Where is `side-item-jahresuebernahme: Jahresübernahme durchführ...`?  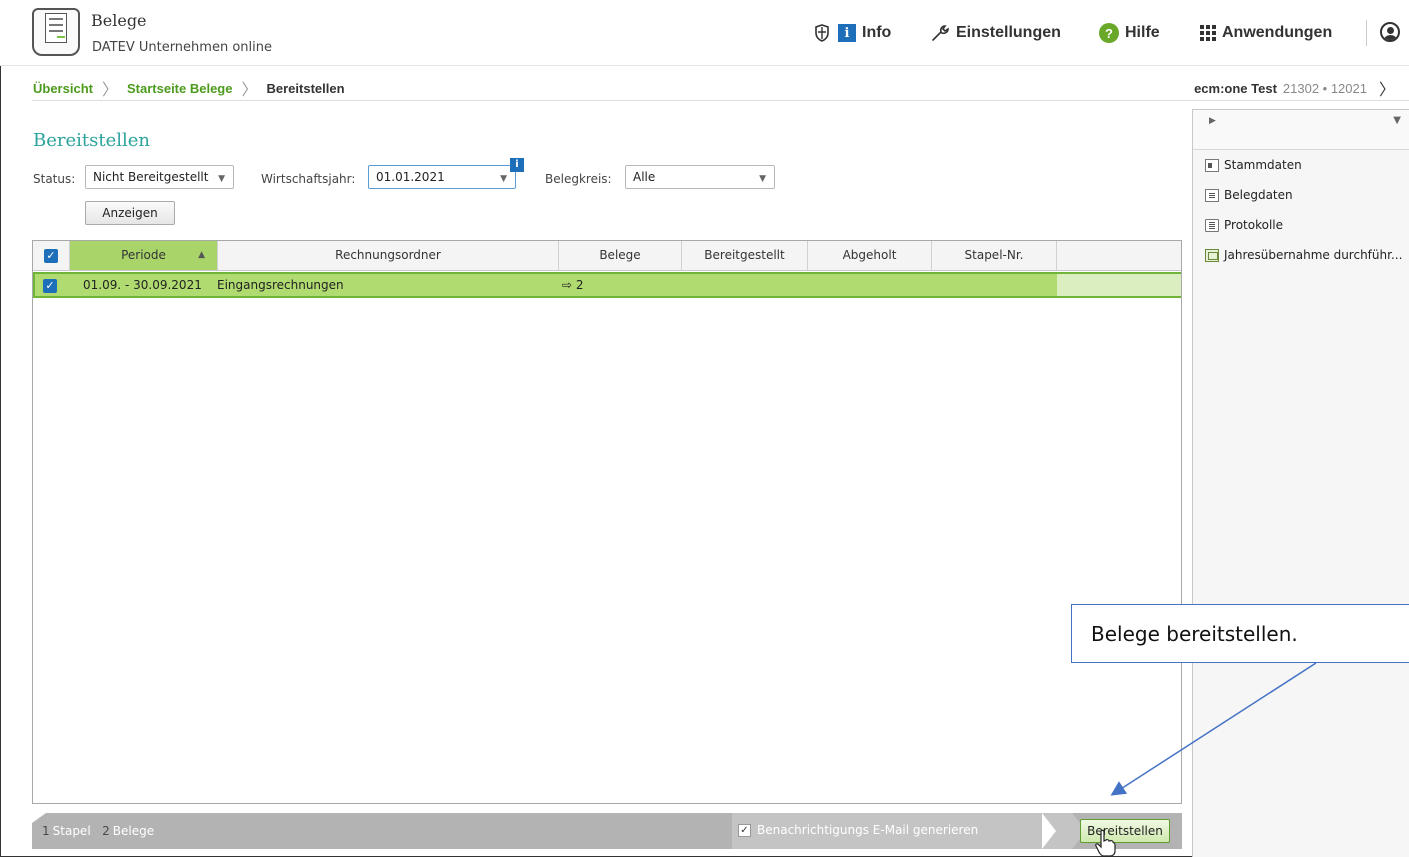 side-item-jahresuebernahme: Jahresübernahme durchführ... is located at coordinates (1303, 255).